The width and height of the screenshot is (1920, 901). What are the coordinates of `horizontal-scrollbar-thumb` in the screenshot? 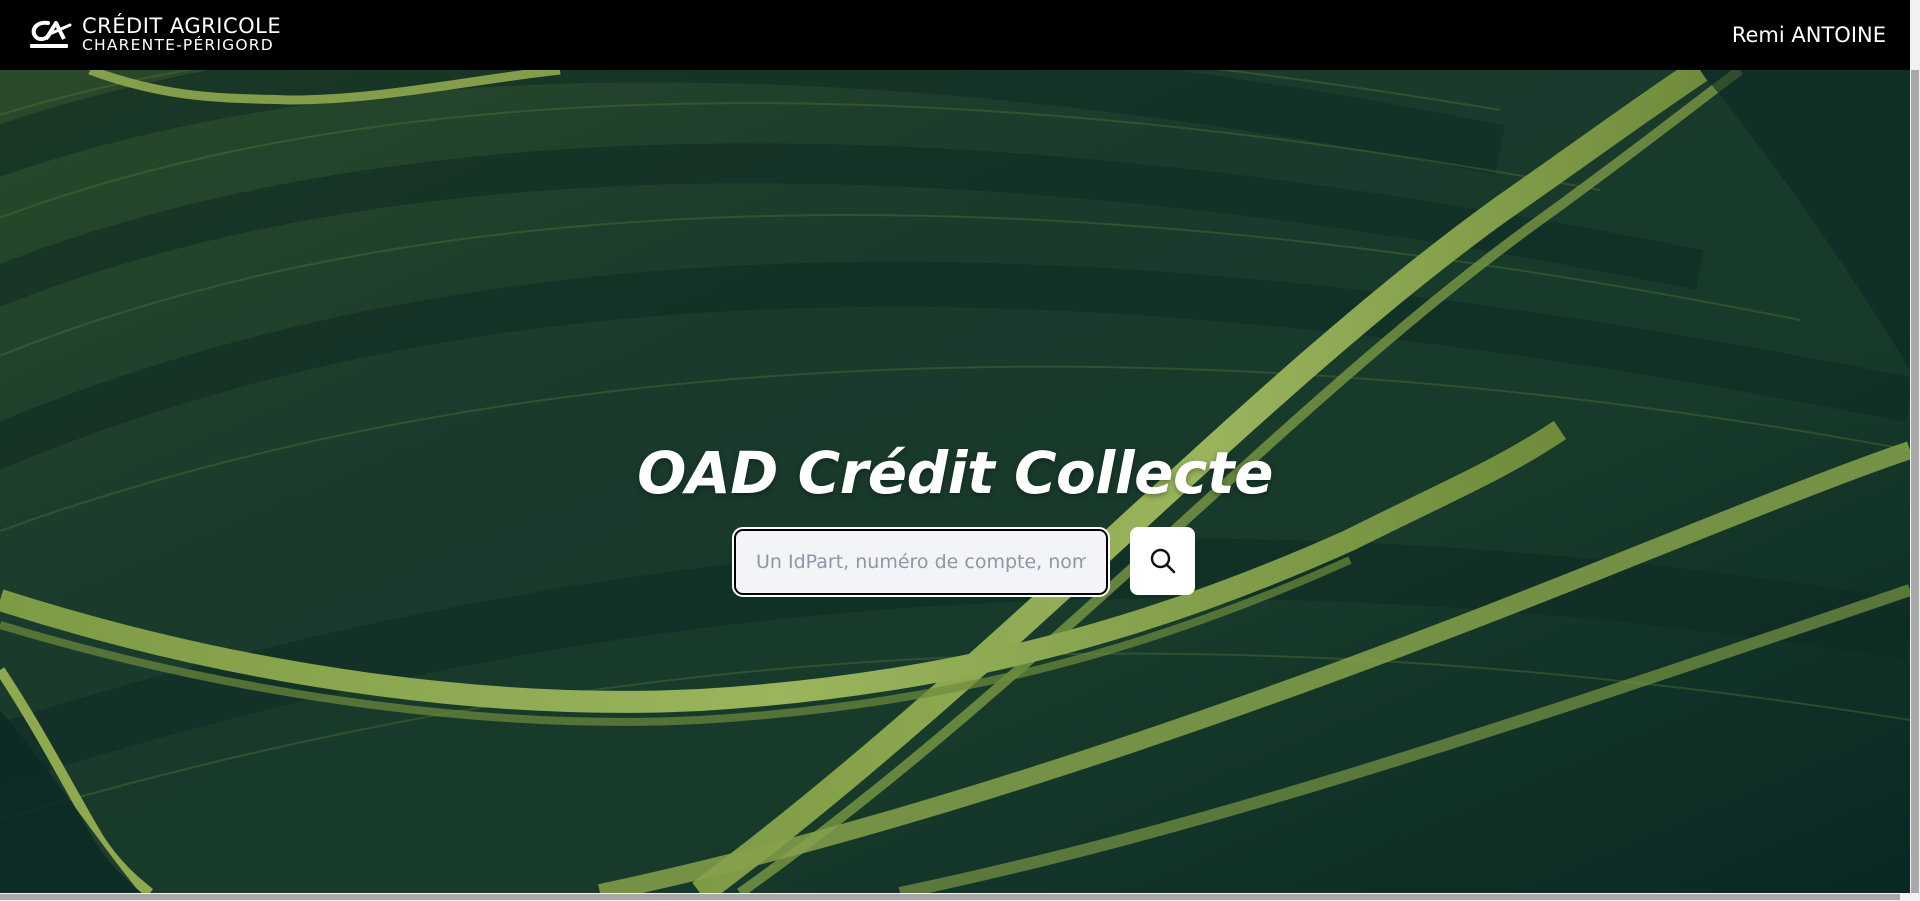 It's located at (950, 897).